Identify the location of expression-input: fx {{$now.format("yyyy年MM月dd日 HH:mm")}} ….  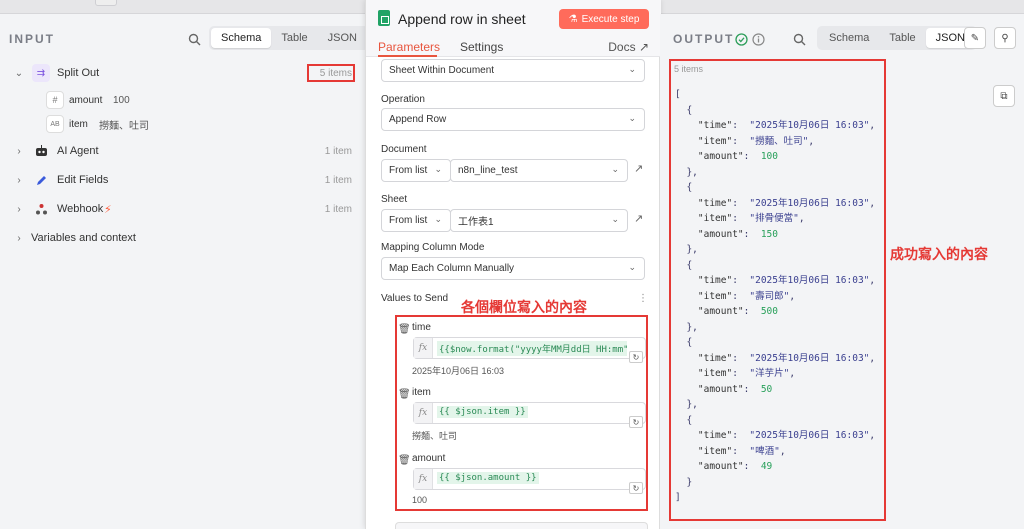
(529, 350).